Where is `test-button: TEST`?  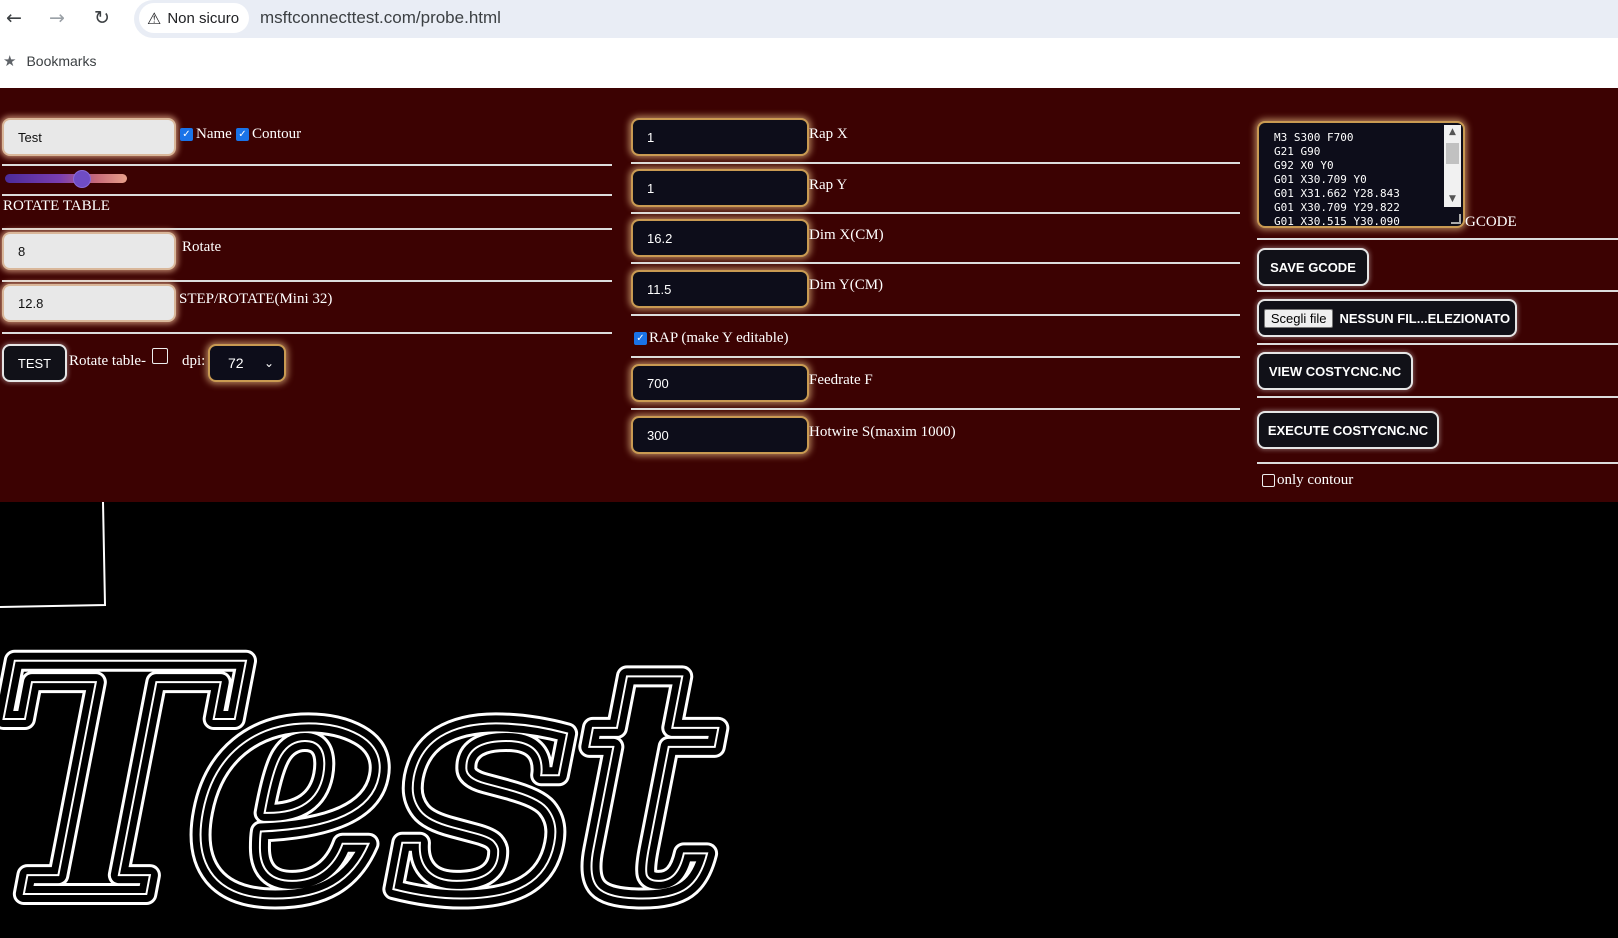
test-button: TEST is located at coordinates (34, 363).